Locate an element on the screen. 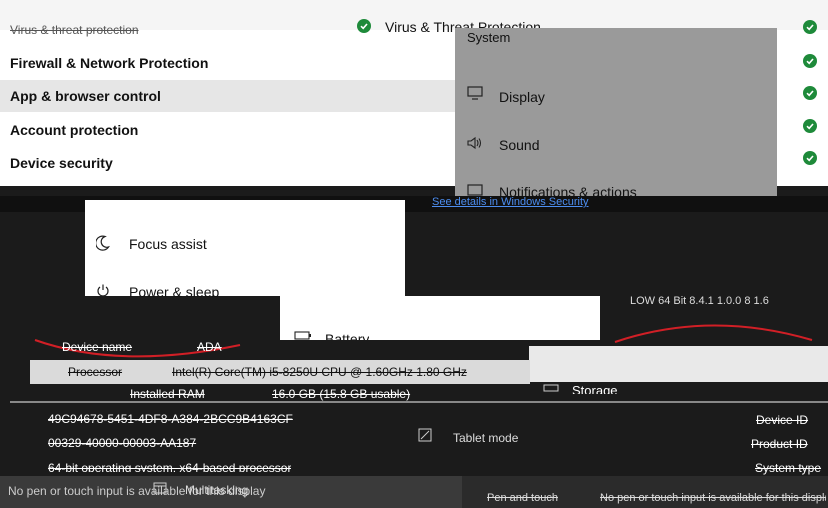 This screenshot has height=508, width=828. tablet-icon is located at coordinates (425, 435).